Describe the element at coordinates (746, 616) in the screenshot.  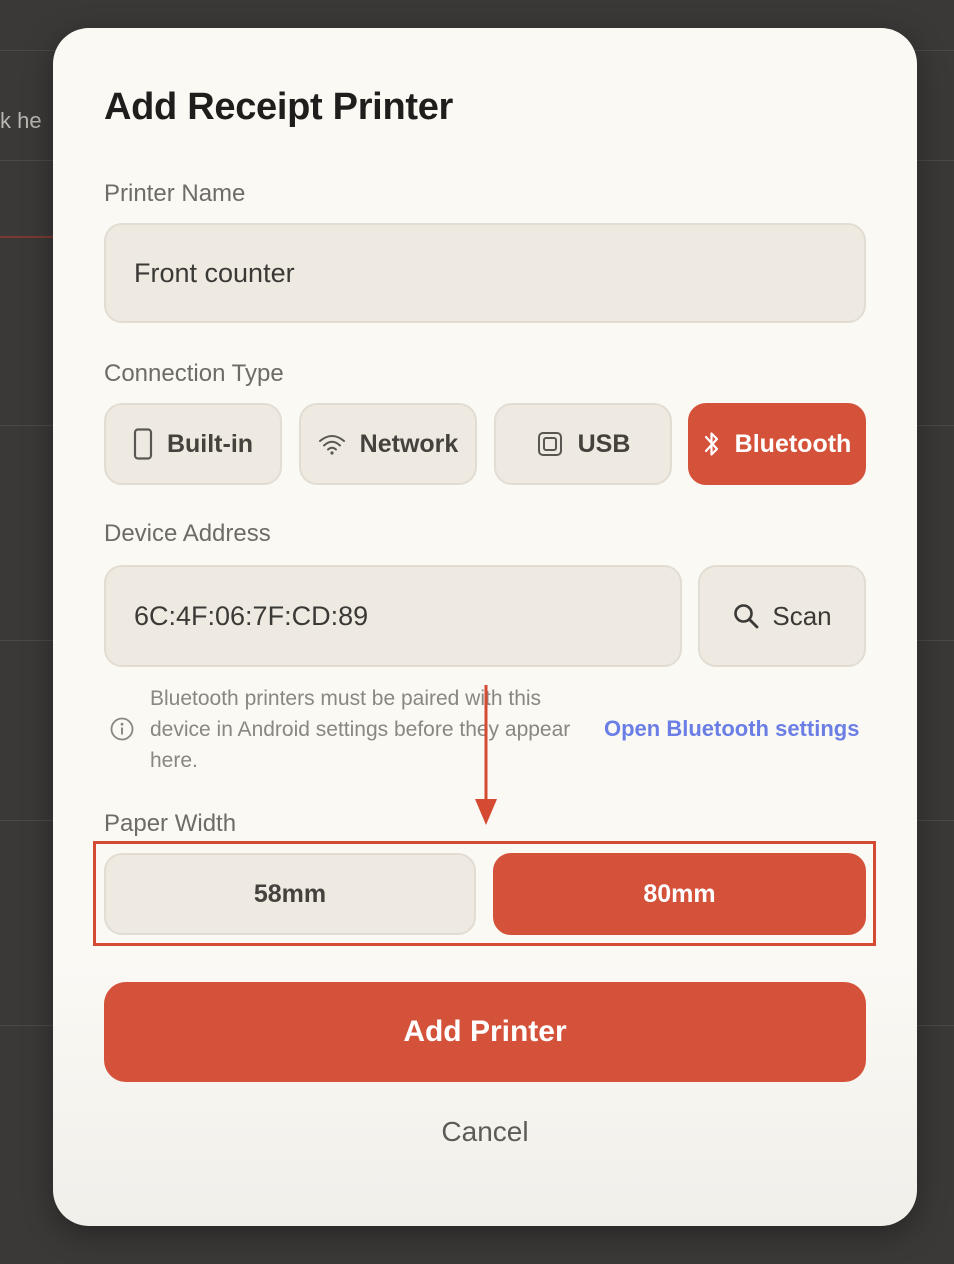
I see `search-icon` at that location.